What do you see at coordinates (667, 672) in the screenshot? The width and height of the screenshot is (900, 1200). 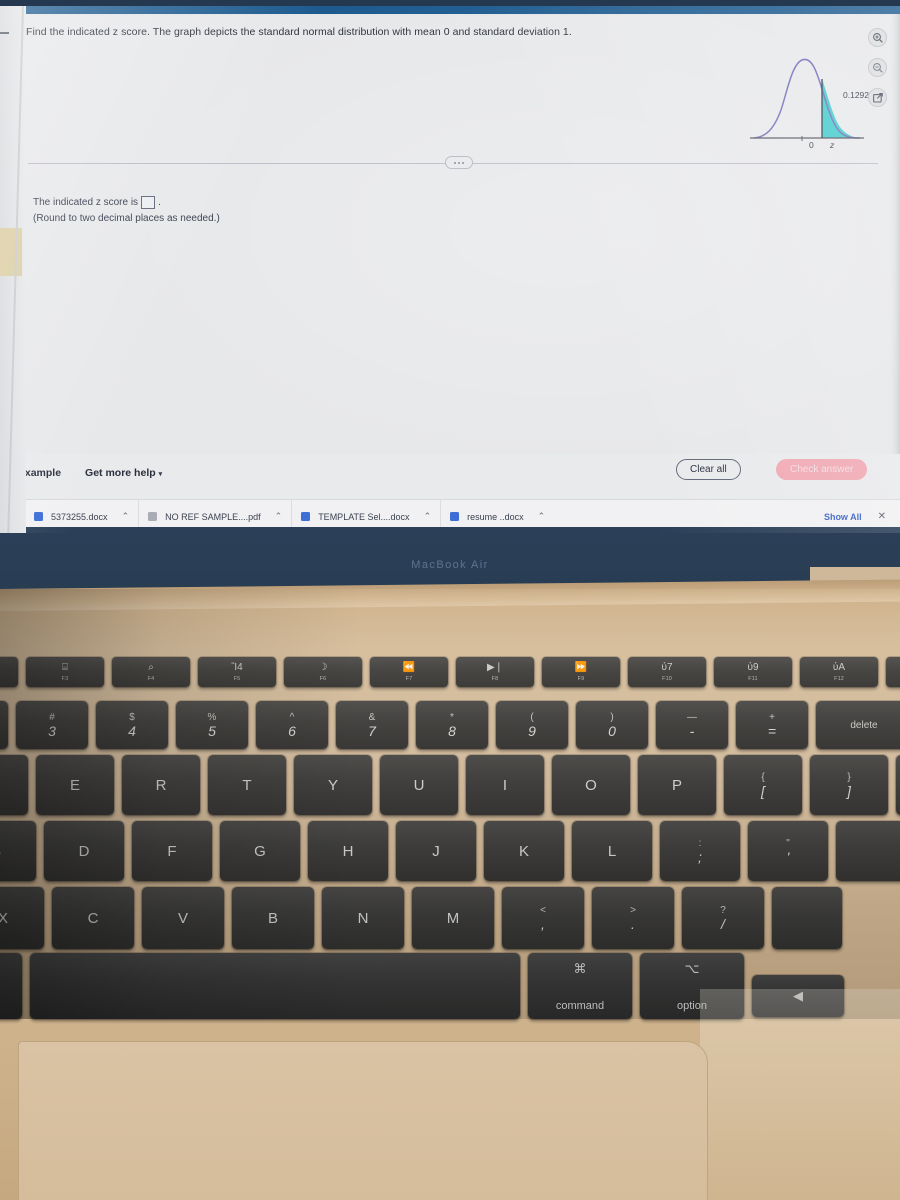 I see `mute-key: ὐ7 F10` at bounding box center [667, 672].